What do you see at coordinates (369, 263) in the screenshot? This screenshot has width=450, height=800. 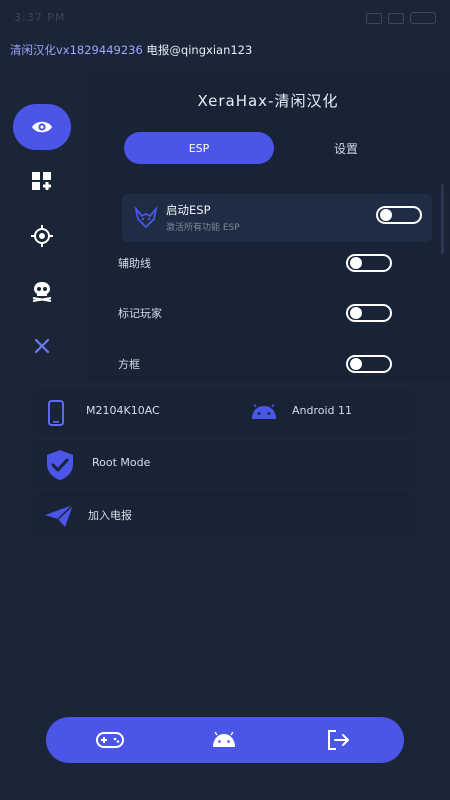 I see `toggle-lines` at bounding box center [369, 263].